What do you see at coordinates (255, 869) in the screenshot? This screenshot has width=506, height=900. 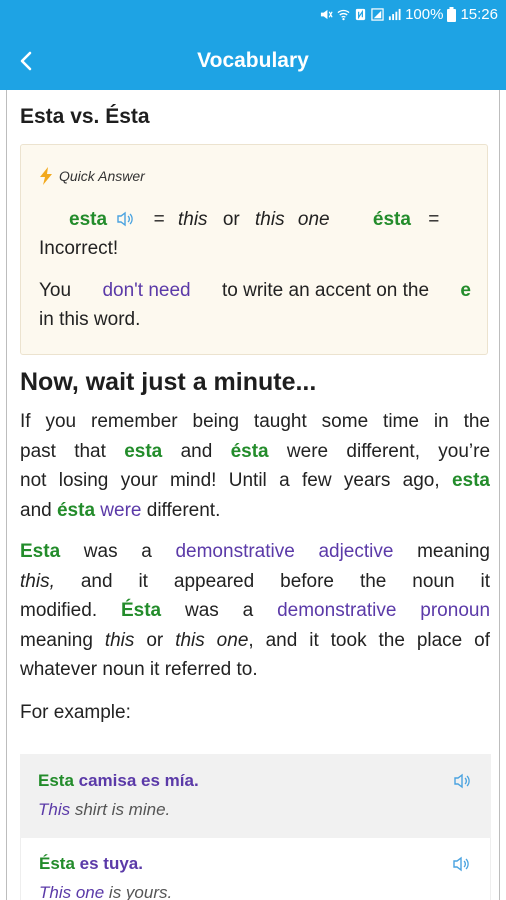 I see `example-card-2: Ésta es tuya. This one is yours.` at bounding box center [255, 869].